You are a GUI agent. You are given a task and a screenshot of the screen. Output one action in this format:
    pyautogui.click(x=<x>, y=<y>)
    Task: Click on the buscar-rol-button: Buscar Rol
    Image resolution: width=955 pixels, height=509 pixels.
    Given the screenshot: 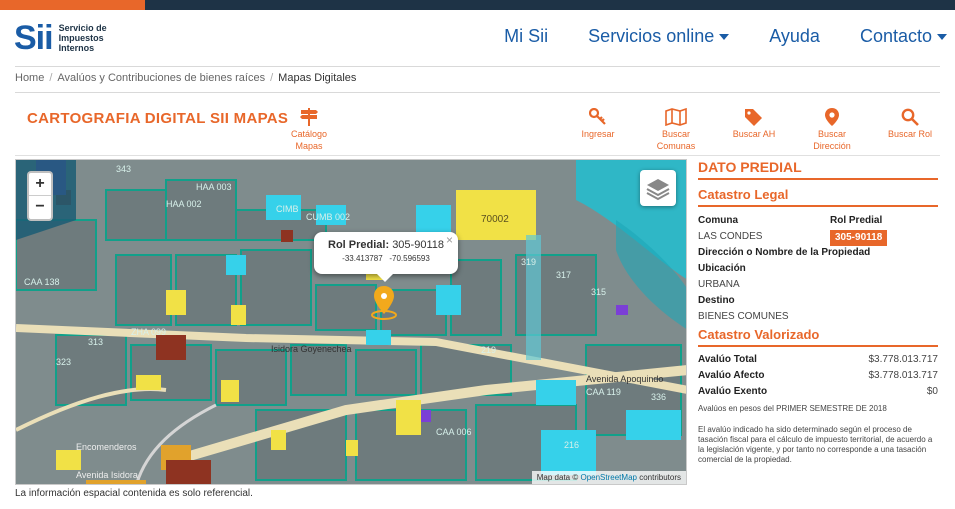 What is the action you would take?
    pyautogui.click(x=910, y=124)
    